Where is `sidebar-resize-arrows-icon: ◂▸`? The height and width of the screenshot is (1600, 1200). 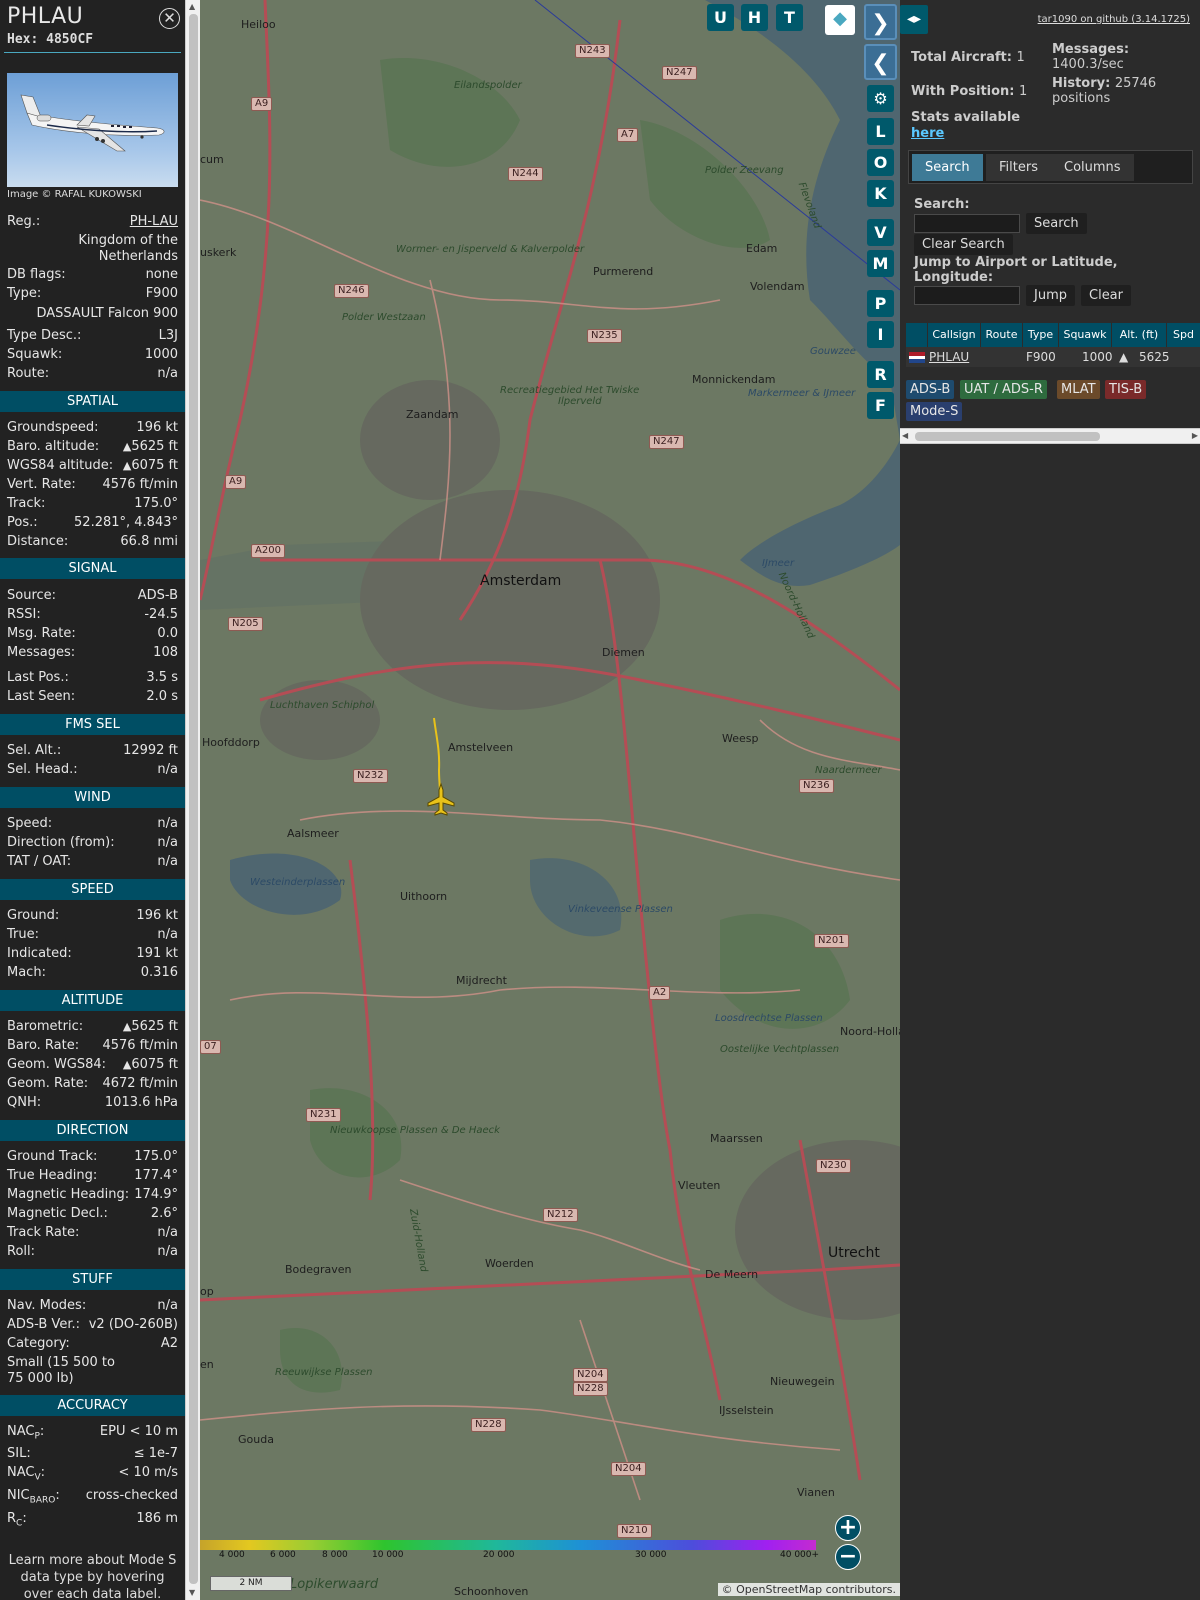 sidebar-resize-arrows-icon: ◂▸ is located at coordinates (914, 19).